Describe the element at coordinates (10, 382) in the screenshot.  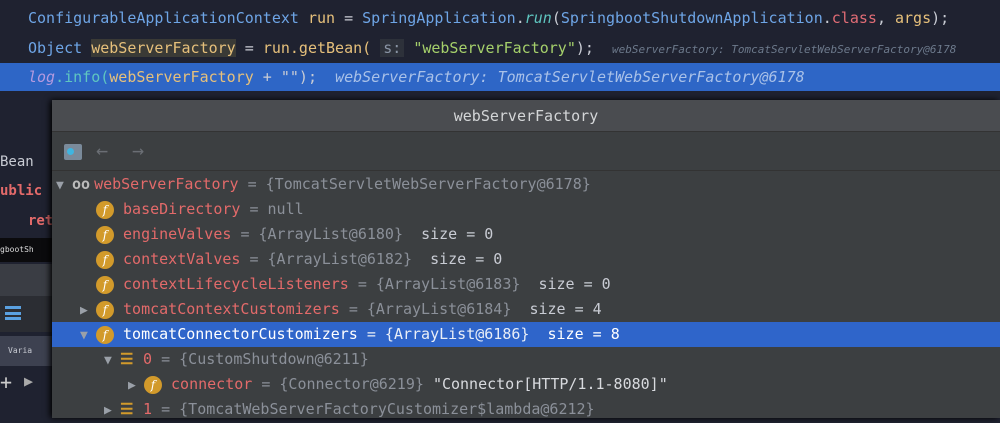
I see `add-icon: +` at that location.